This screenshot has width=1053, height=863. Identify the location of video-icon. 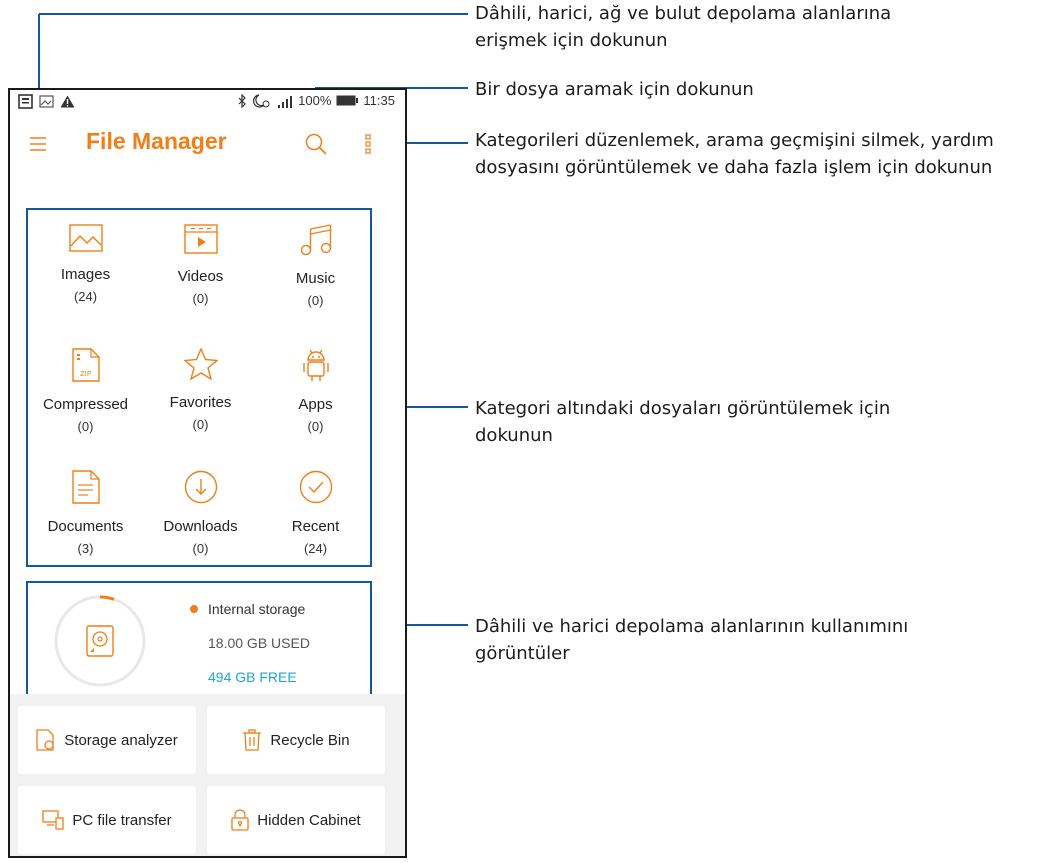
(200, 239).